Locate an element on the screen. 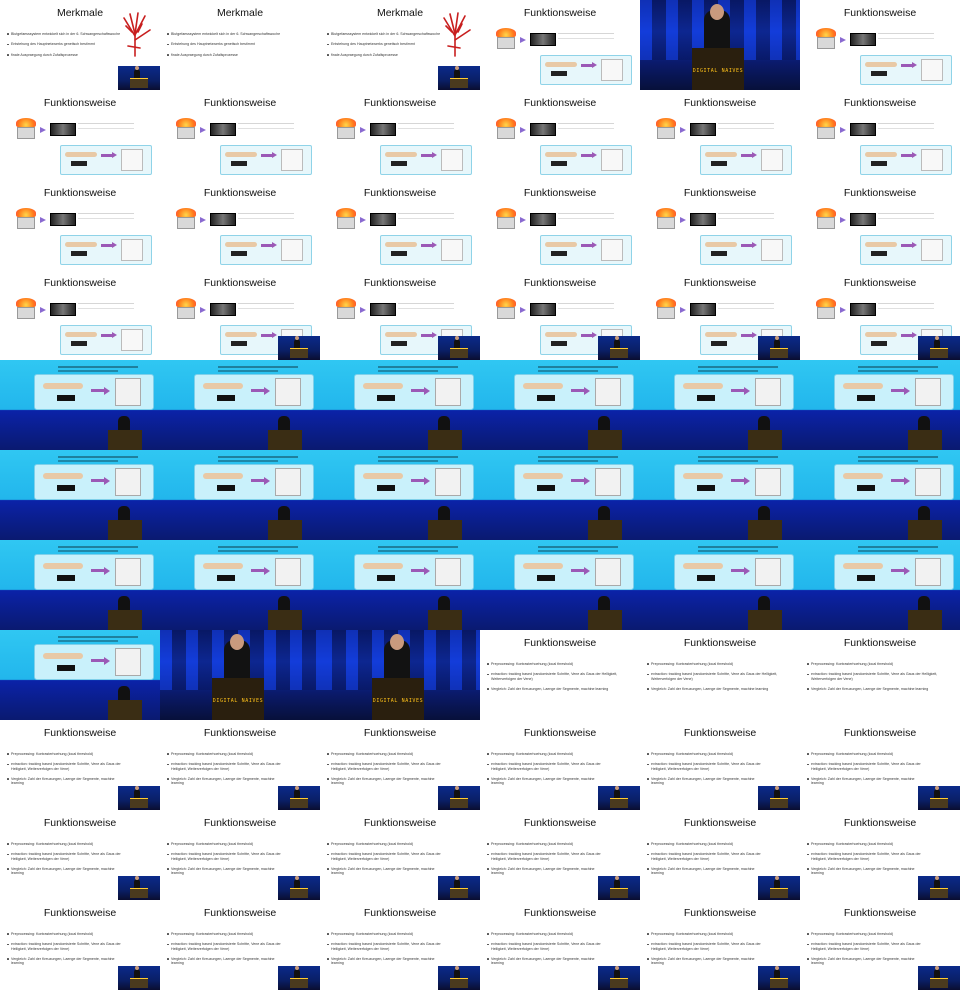  speaker-inset-video is located at coordinates (939, 978).